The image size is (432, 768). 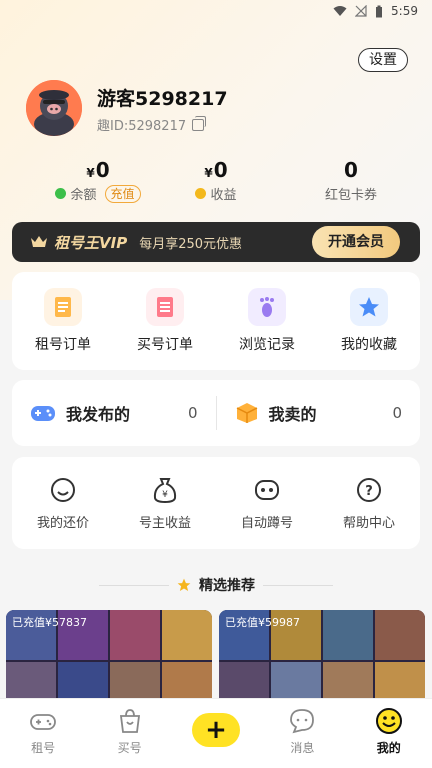 What do you see at coordinates (98, 414) in the screenshot?
I see `my-published-label: 我发布的` at bounding box center [98, 414].